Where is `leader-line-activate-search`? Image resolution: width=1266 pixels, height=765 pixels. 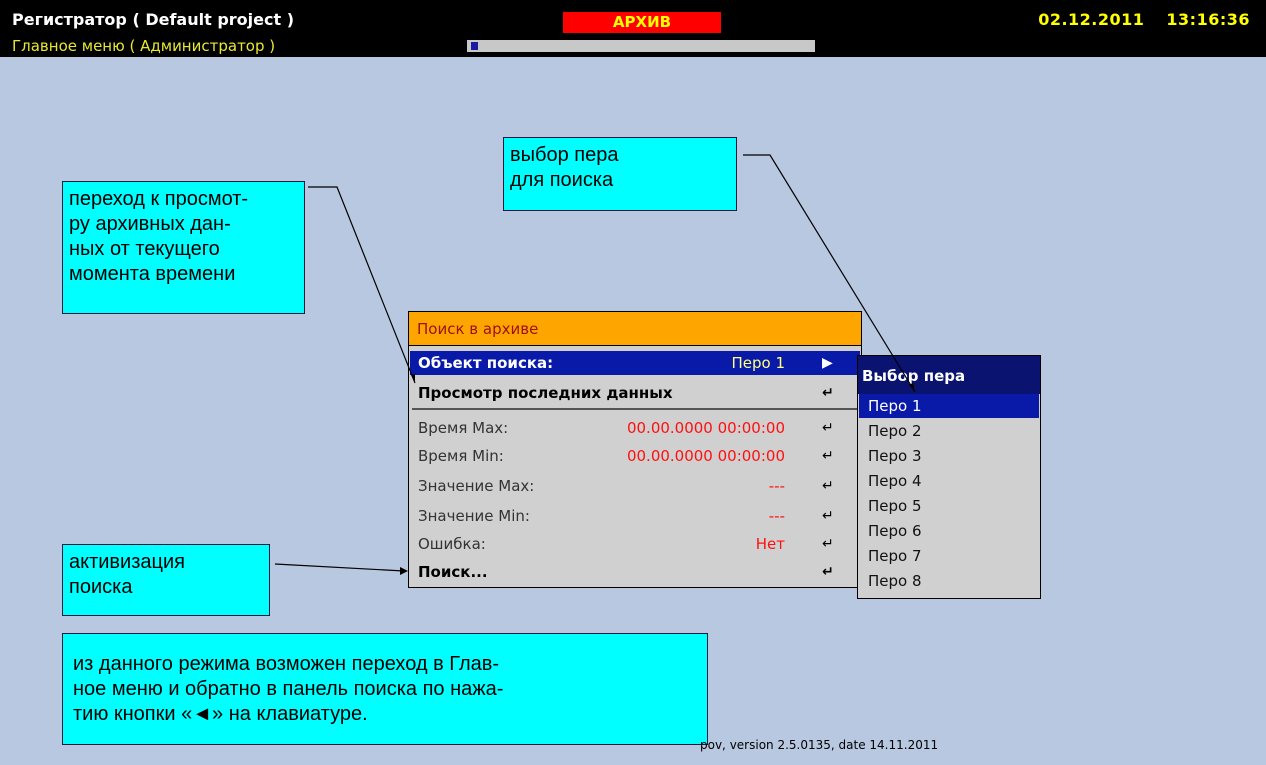
leader-line-activate-search is located at coordinates (339, 567).